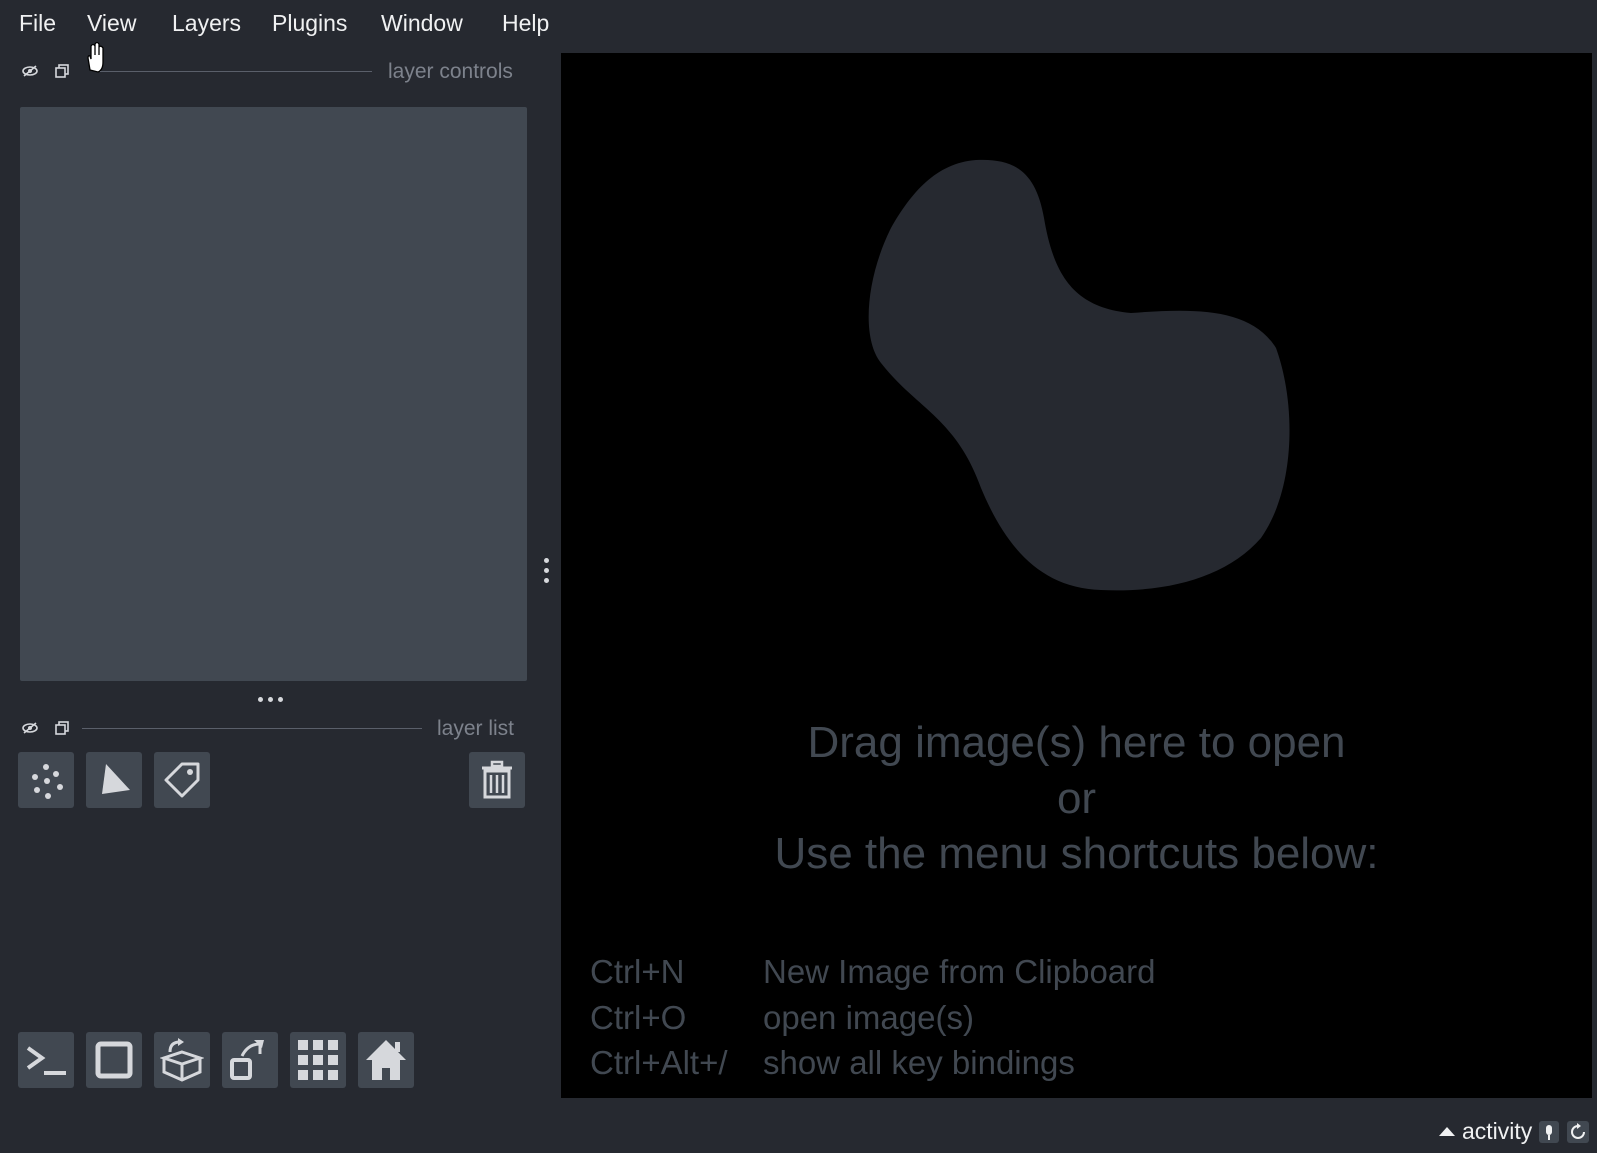 The height and width of the screenshot is (1153, 1597). I want to click on napari-logo-icon, so click(1079, 375).